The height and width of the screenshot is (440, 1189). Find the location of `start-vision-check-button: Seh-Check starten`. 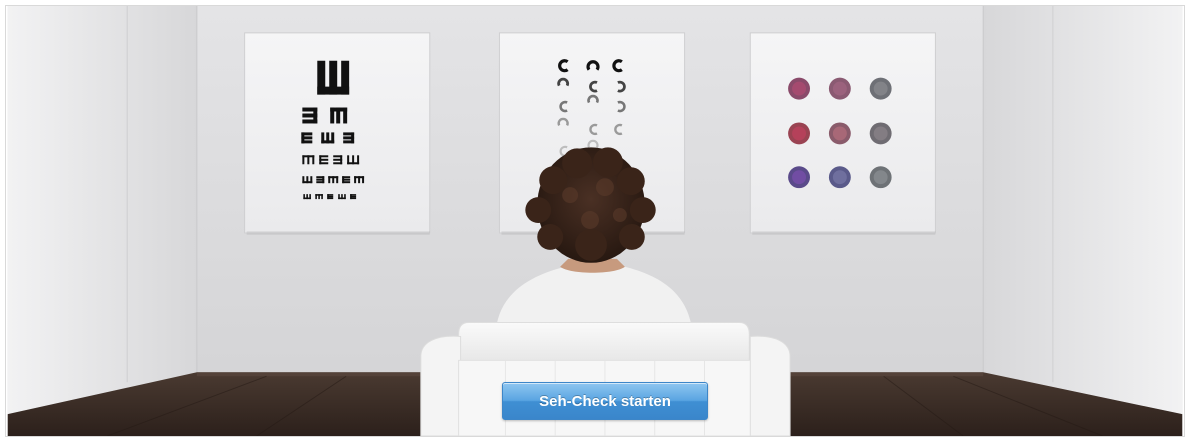

start-vision-check-button: Seh-Check starten is located at coordinates (605, 401).